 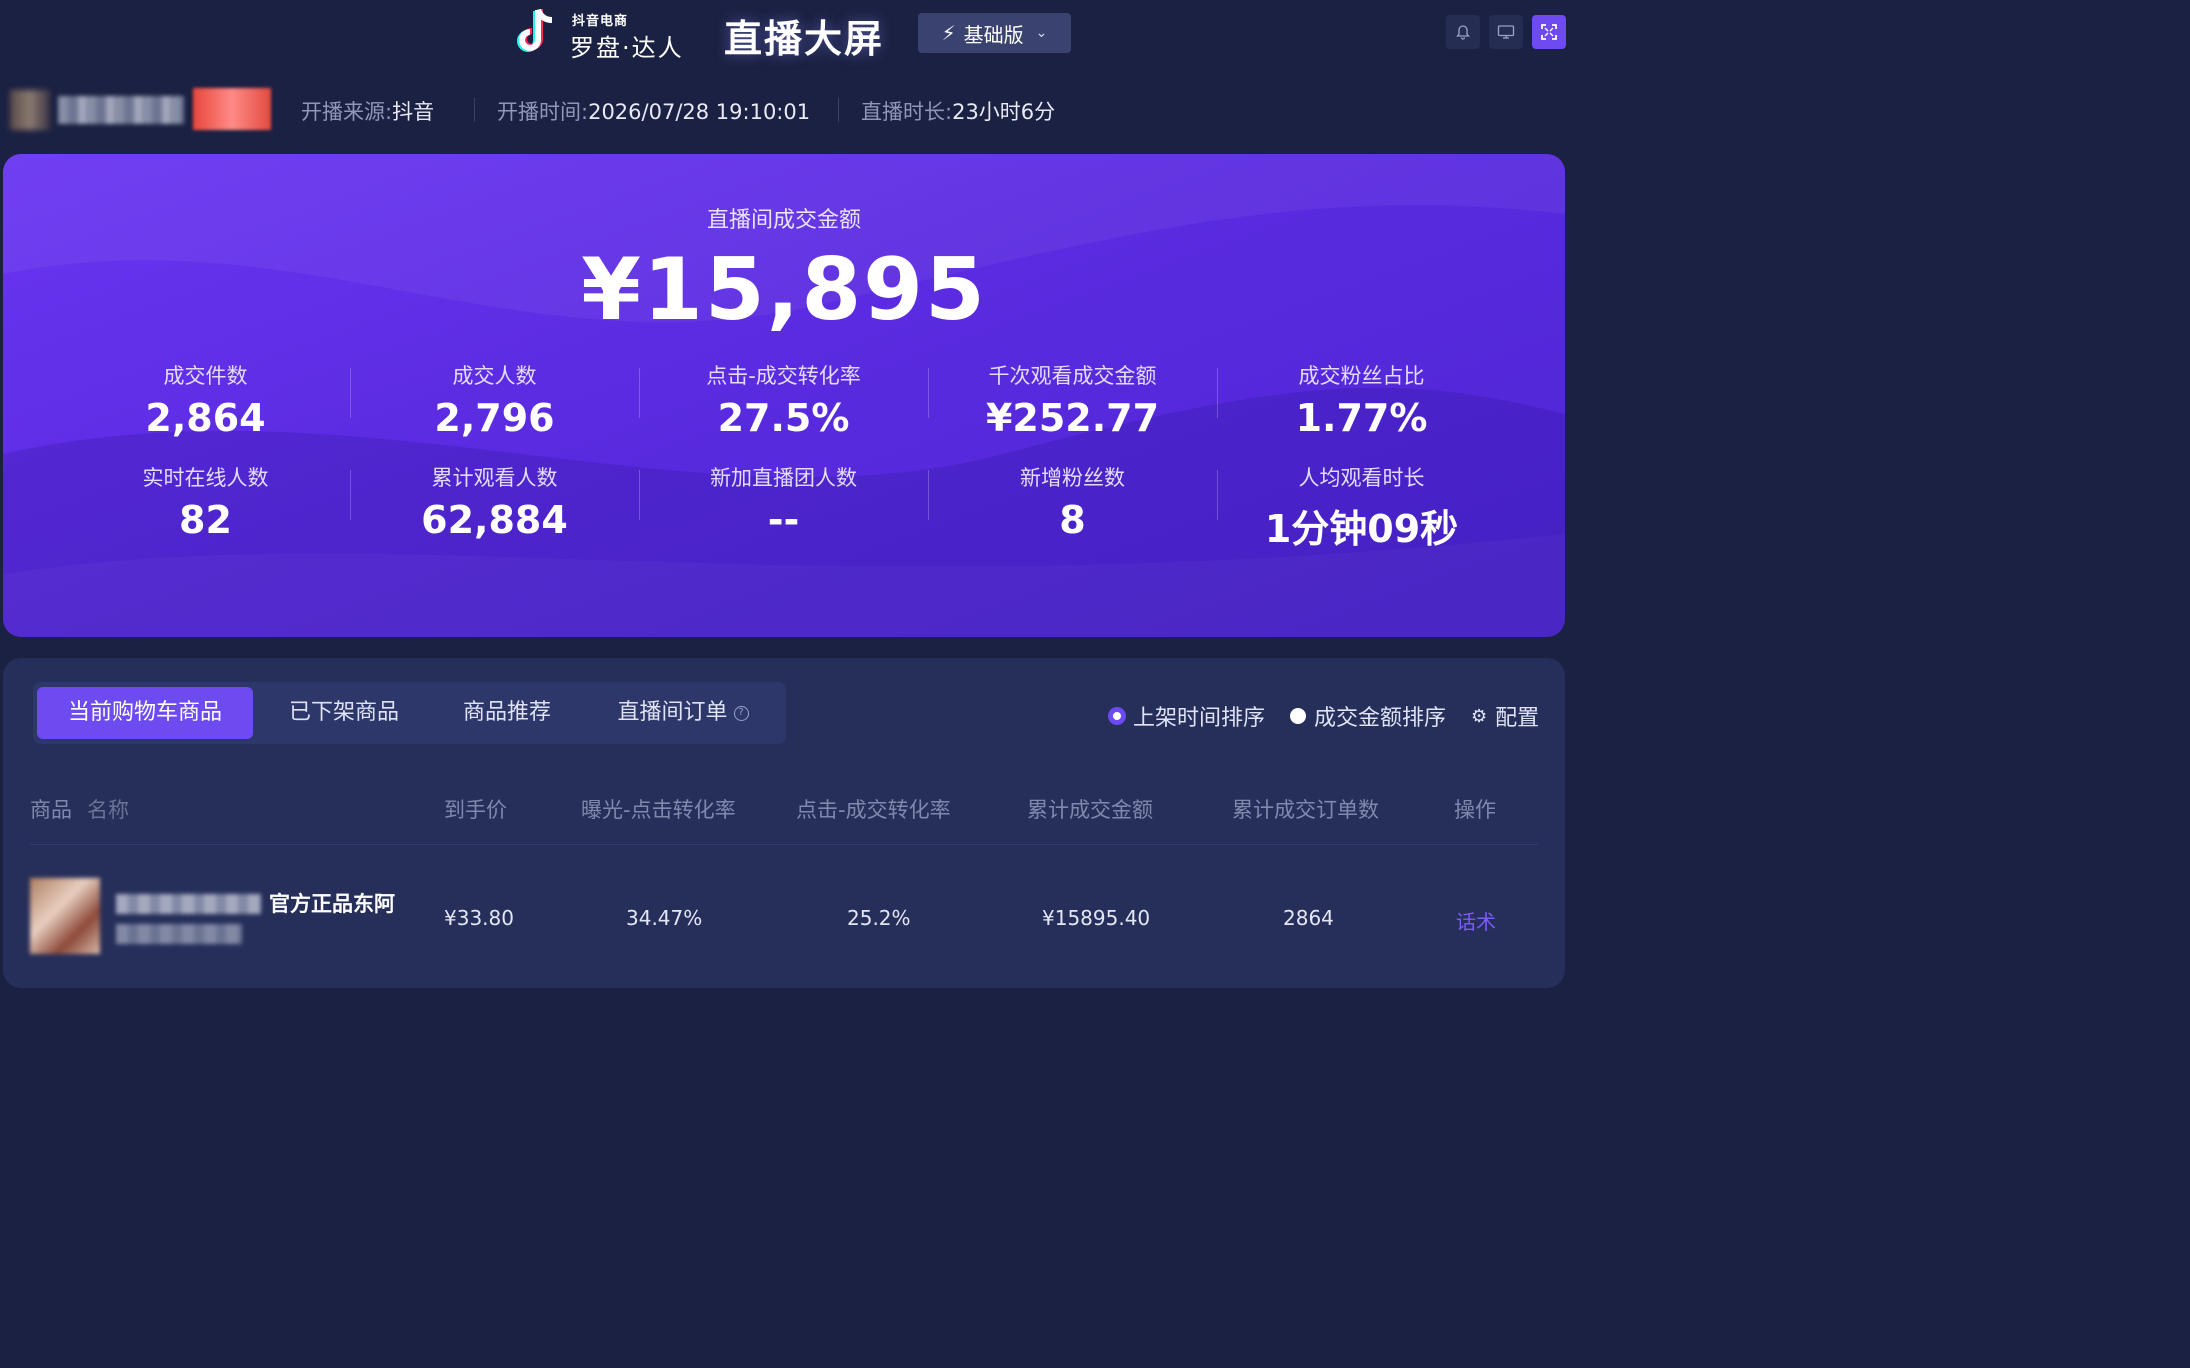 I want to click on product-click-deal-rate: 25.2%, so click(x=879, y=918).